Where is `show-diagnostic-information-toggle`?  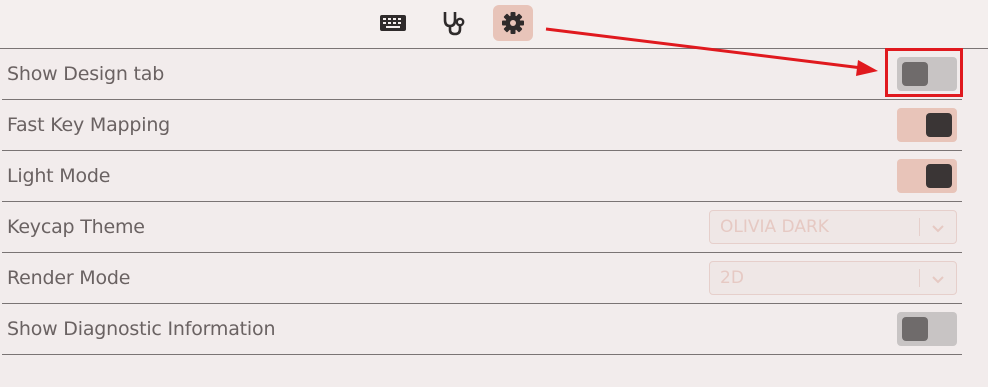 show-diagnostic-information-toggle is located at coordinates (927, 329).